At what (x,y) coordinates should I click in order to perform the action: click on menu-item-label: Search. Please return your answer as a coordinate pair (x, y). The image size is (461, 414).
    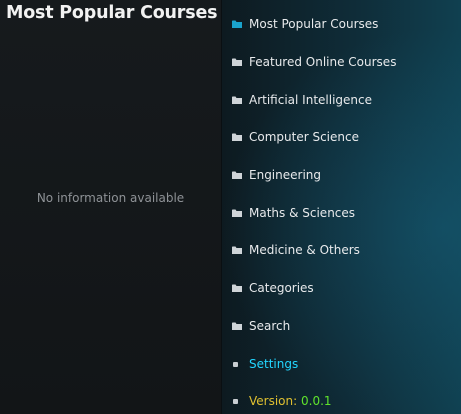
    Looking at the image, I should click on (270, 326).